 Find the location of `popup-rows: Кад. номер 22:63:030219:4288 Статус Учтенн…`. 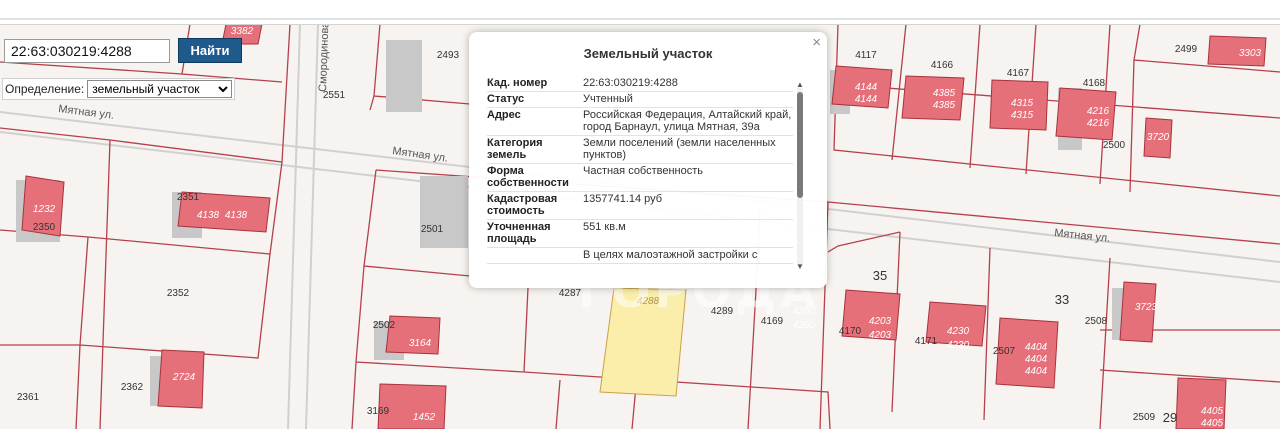

popup-rows: Кад. номер 22:63:030219:4288 Статус Учтенн… is located at coordinates (640, 176).